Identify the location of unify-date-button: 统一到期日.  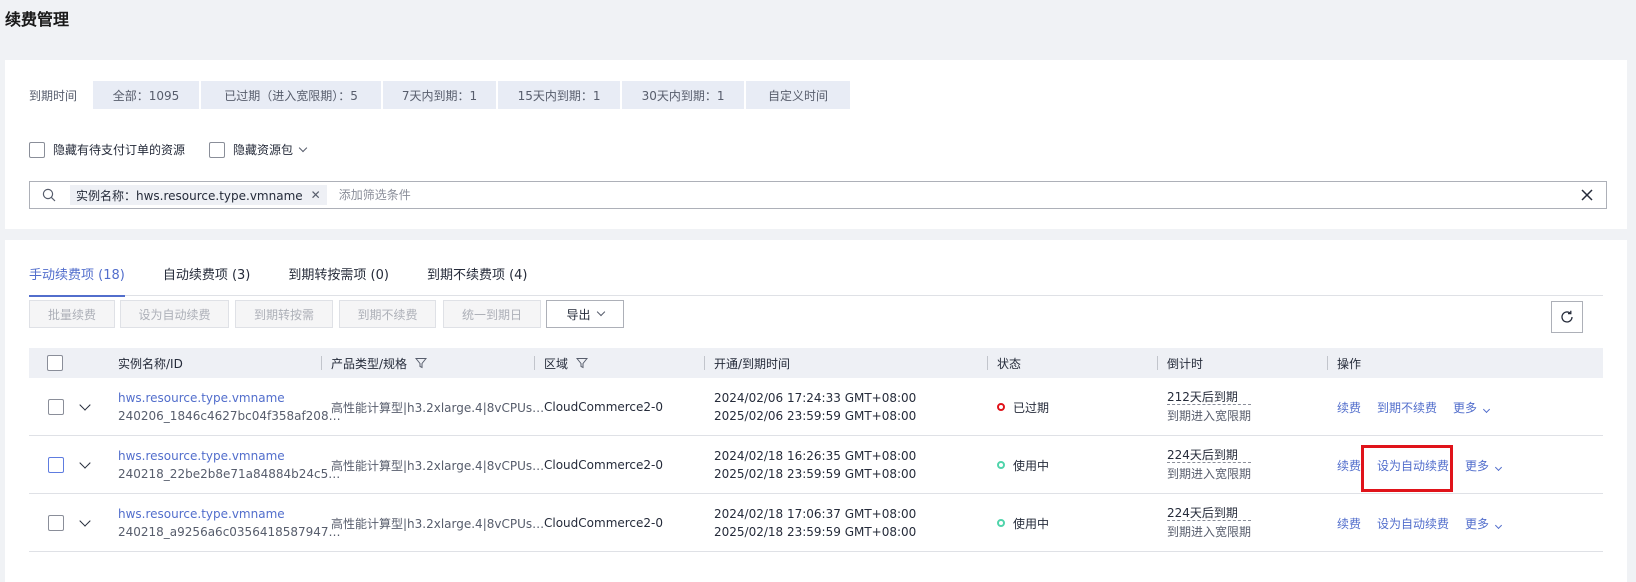
(492, 314).